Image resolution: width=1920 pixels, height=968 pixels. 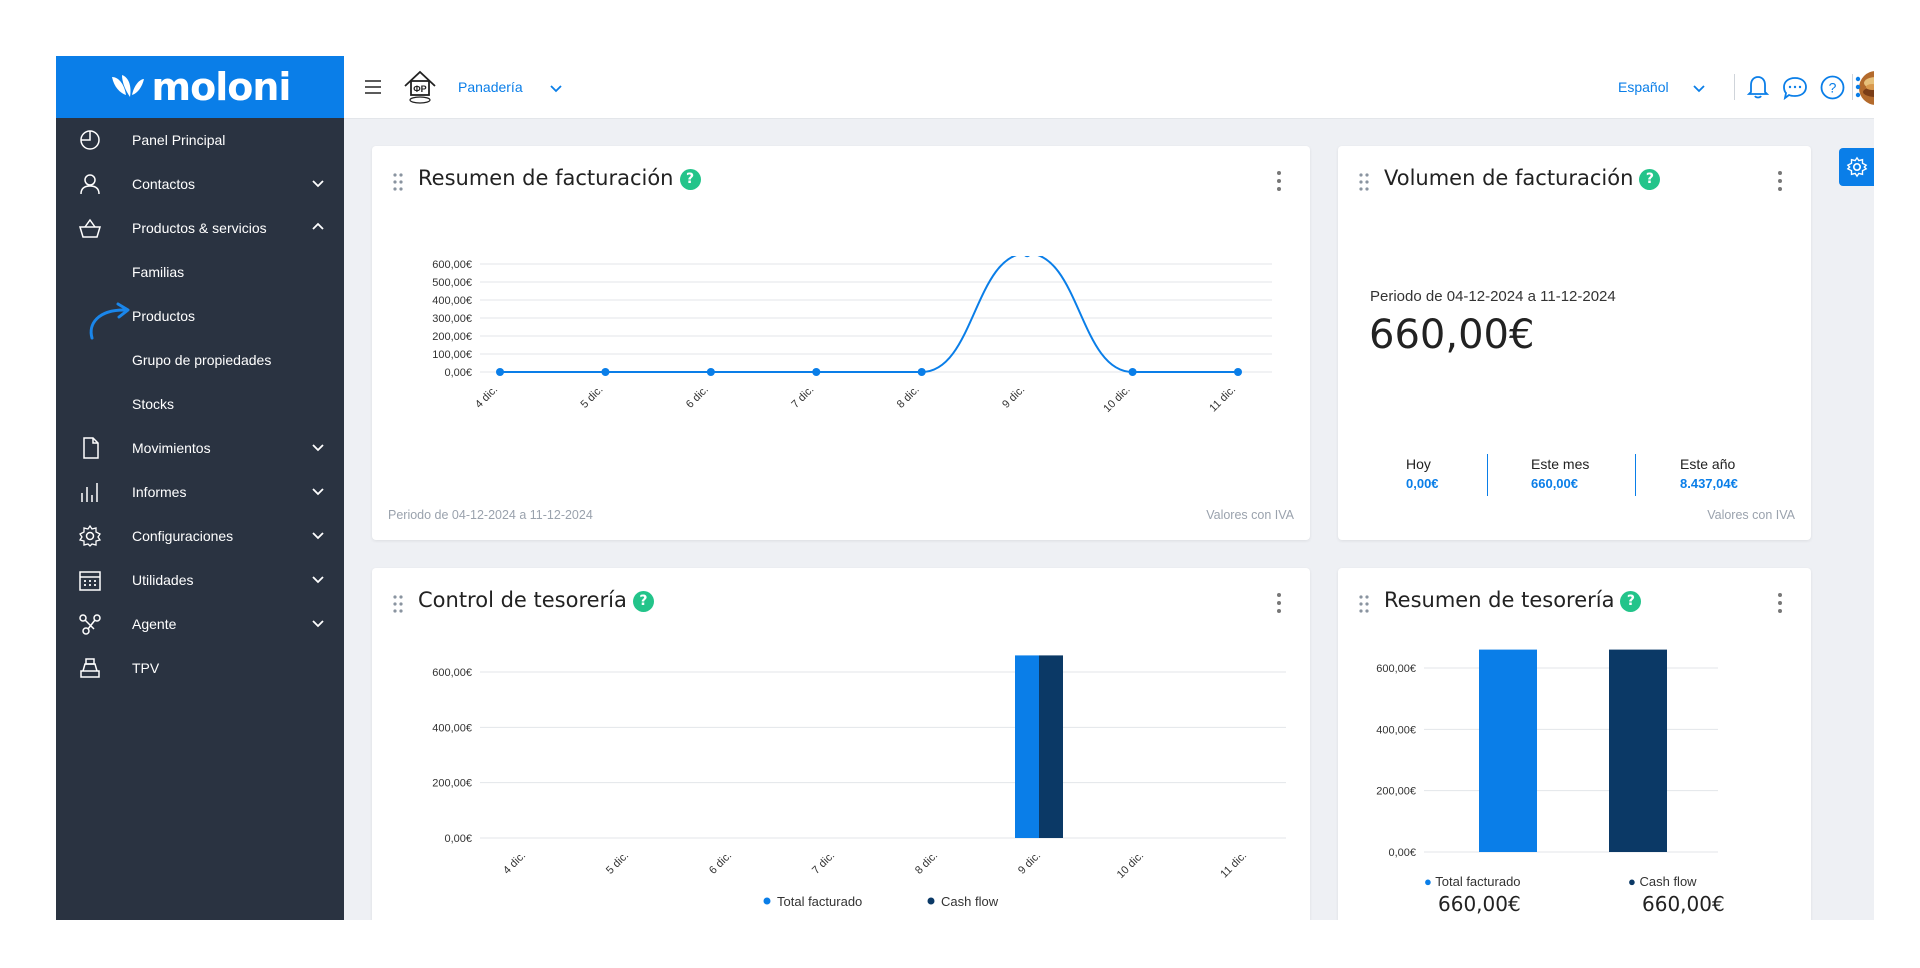 What do you see at coordinates (931, 901) in the screenshot?
I see `legend-dot` at bounding box center [931, 901].